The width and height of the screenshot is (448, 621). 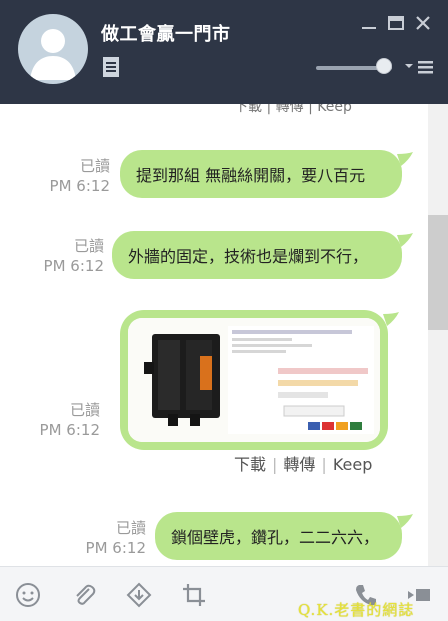 What do you see at coordinates (250, 464) in the screenshot?
I see `download-link: 下載` at bounding box center [250, 464].